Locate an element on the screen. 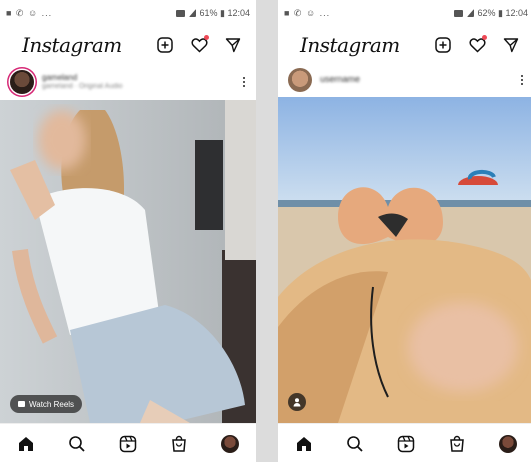 The height and width of the screenshot is (462, 531). post-audio: gameland · Original Audio is located at coordinates (142, 87).